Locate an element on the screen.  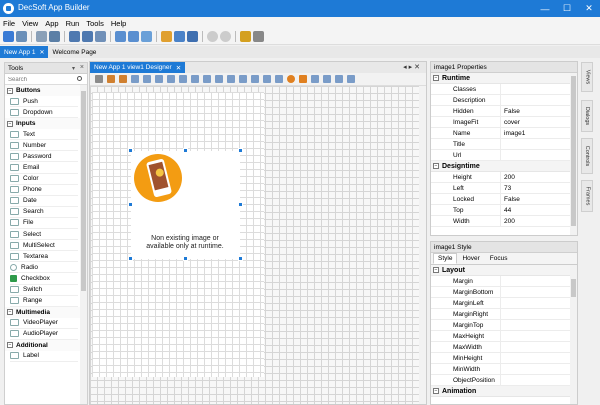
menu-file: File is located at coordinates (9, 23).